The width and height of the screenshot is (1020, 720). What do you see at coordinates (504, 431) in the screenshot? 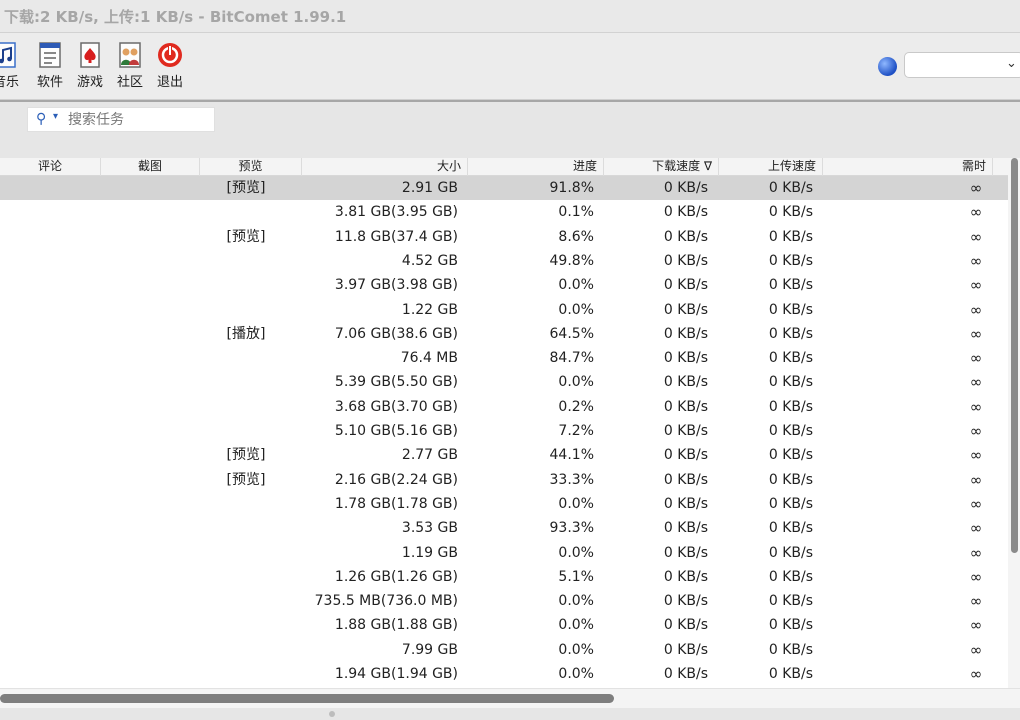
I see `table-row: 5.10 GB(5.16 GB) 7.2% 0 KB/s 0 KB/s ∞` at bounding box center [504, 431].